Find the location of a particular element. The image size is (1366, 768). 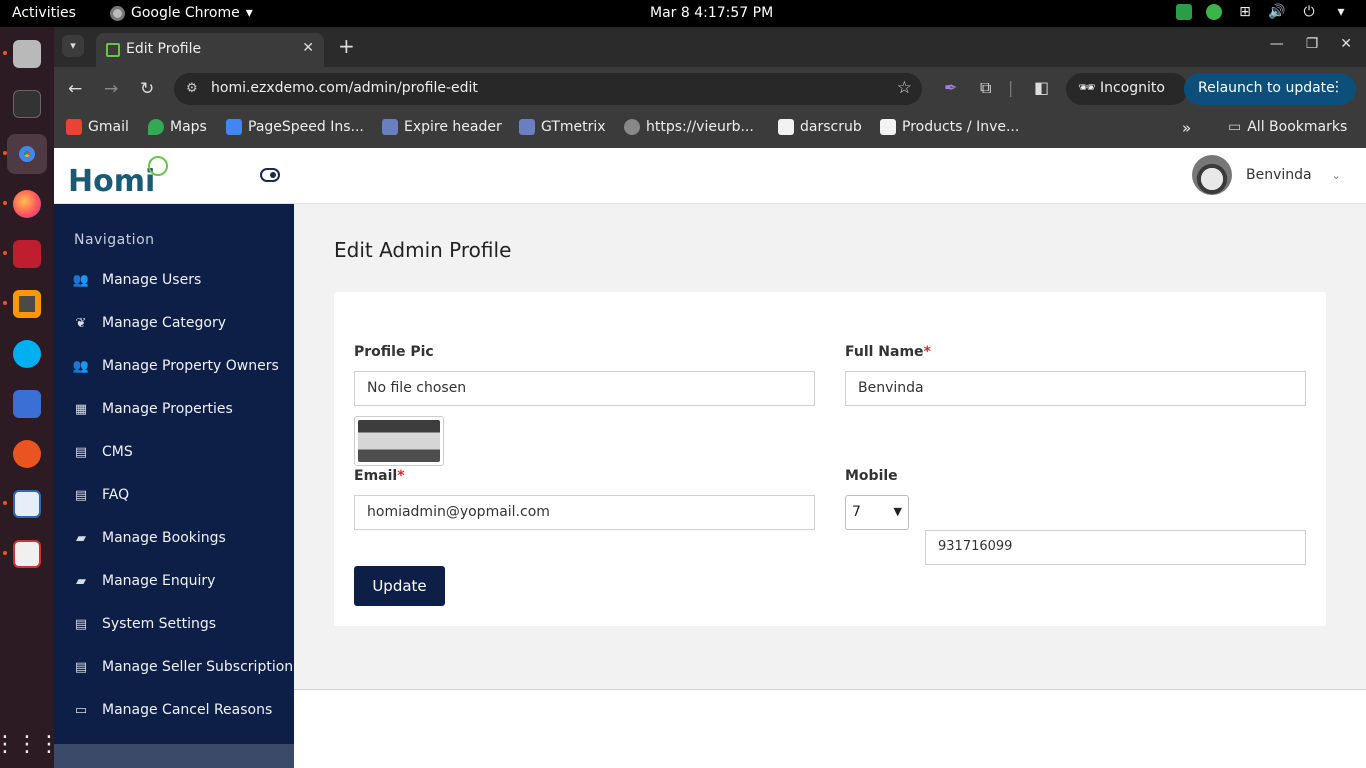

bookmark-darscrub: darscrub is located at coordinates (820, 127).